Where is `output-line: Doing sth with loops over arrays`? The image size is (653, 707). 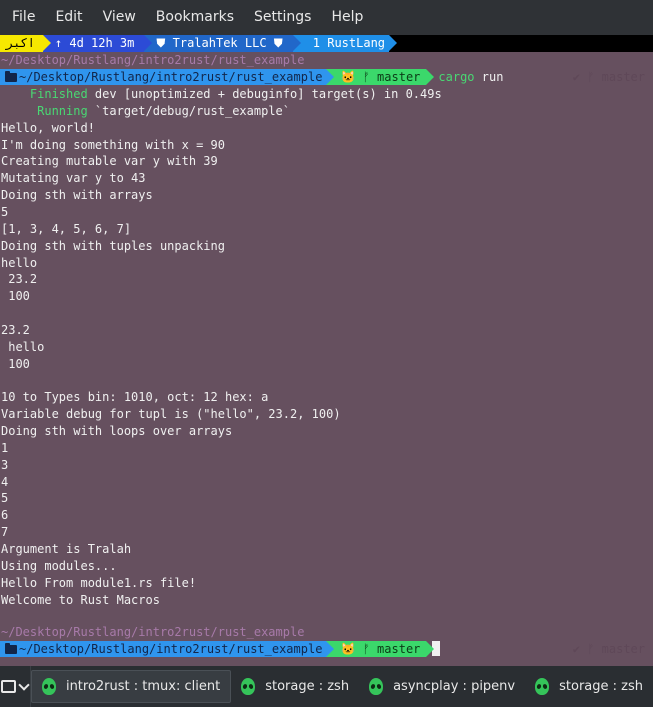 output-line: Doing sth with loops over arrays is located at coordinates (117, 431).